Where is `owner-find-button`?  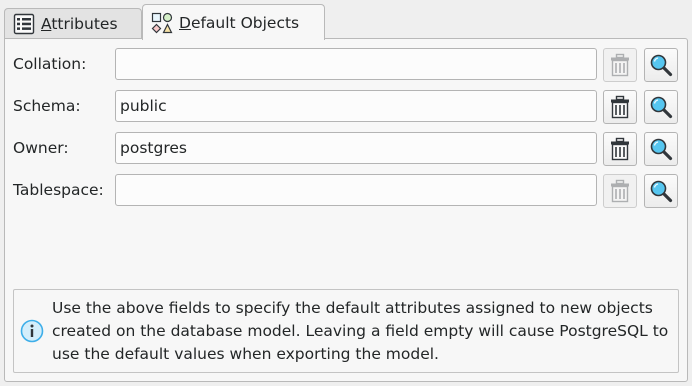
owner-find-button is located at coordinates (661, 149).